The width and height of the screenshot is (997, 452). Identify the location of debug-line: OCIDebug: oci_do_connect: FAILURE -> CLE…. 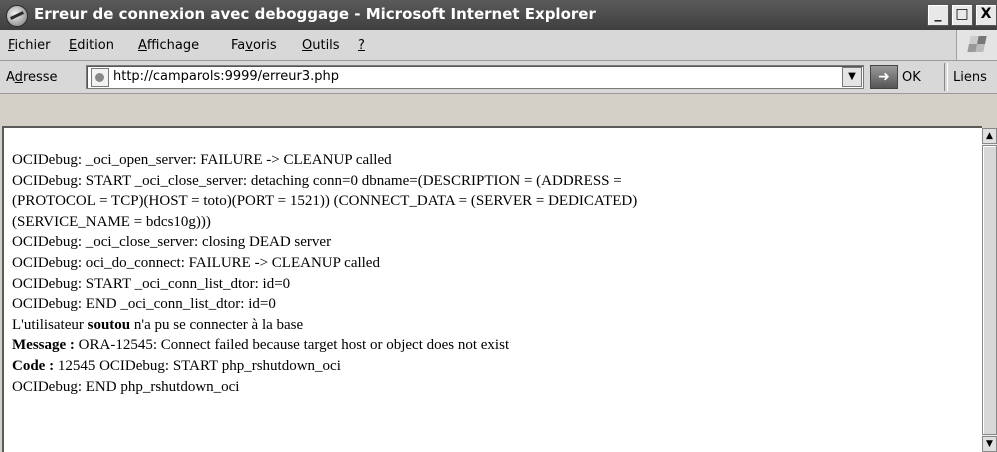
(196, 262).